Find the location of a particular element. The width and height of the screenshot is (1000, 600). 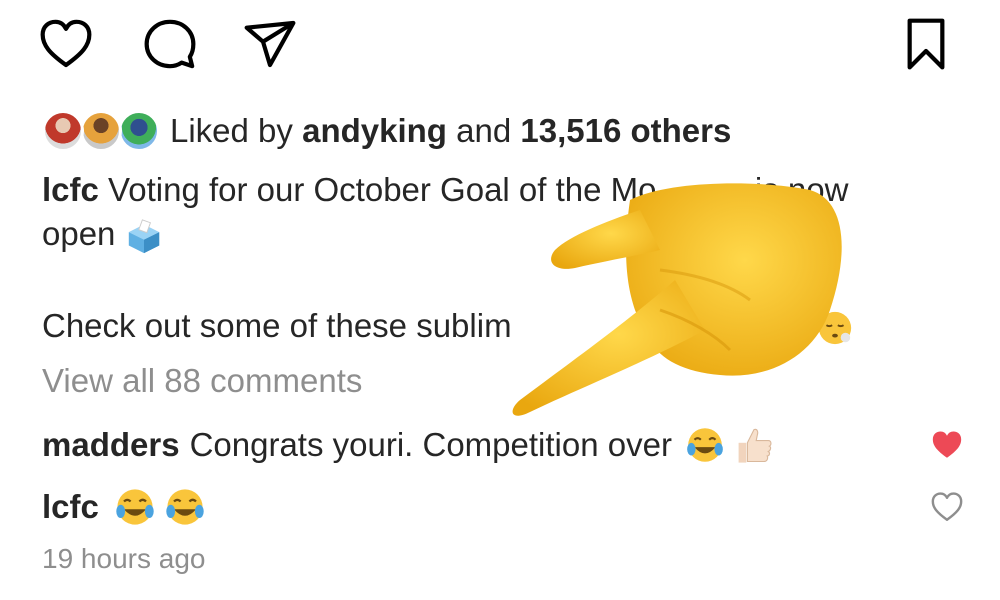

liked-by-row: Liked by andyking and 13,516 others is located at coordinates (386, 131).